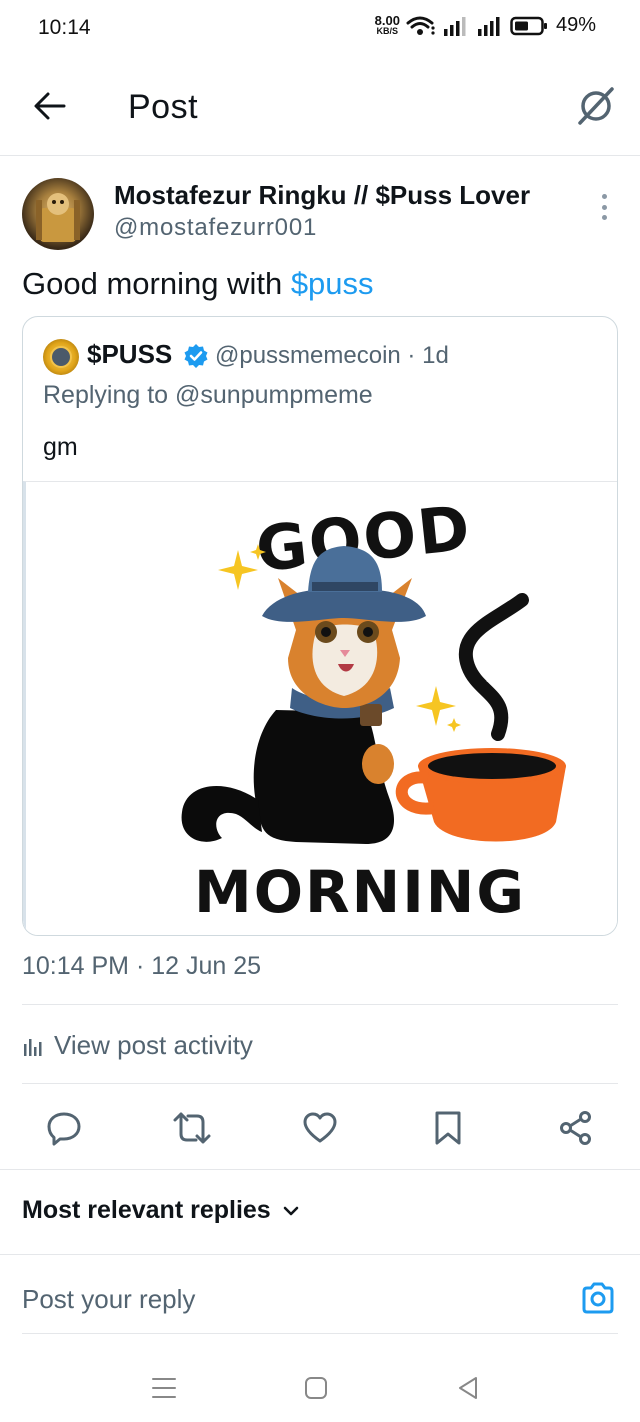 This screenshot has width=640, height=1422. I want to click on reply-sort-dropdown: Most relevant replies, so click(161, 1210).